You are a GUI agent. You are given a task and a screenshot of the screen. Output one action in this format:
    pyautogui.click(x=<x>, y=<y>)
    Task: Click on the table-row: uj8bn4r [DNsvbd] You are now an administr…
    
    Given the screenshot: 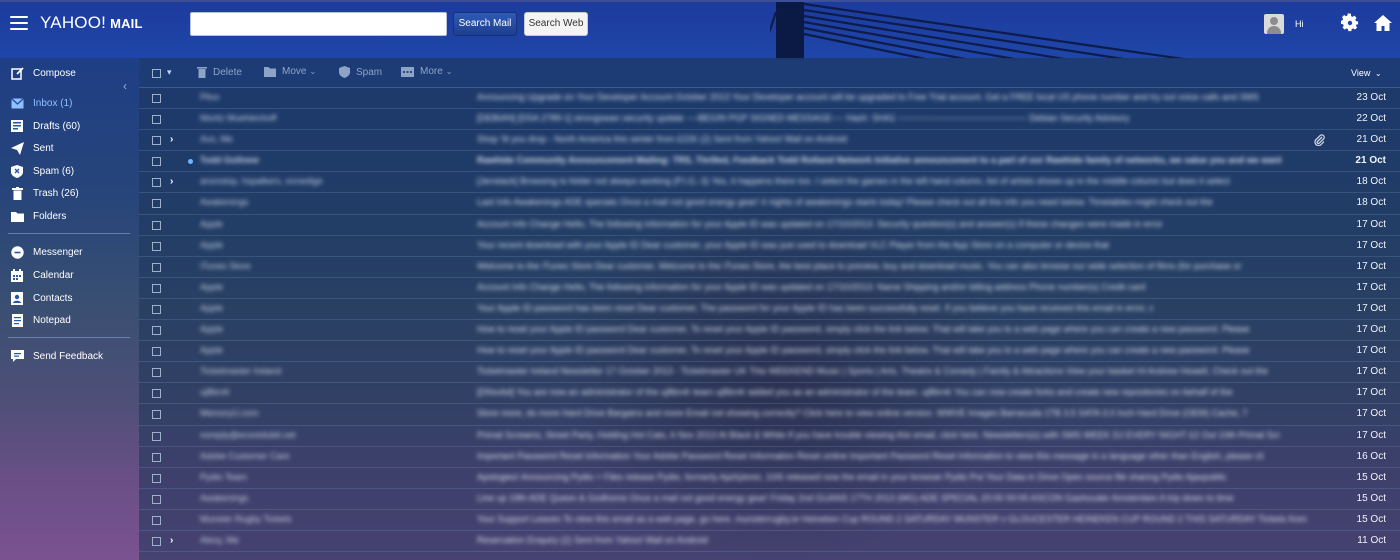 What is the action you would take?
    pyautogui.click(x=769, y=394)
    